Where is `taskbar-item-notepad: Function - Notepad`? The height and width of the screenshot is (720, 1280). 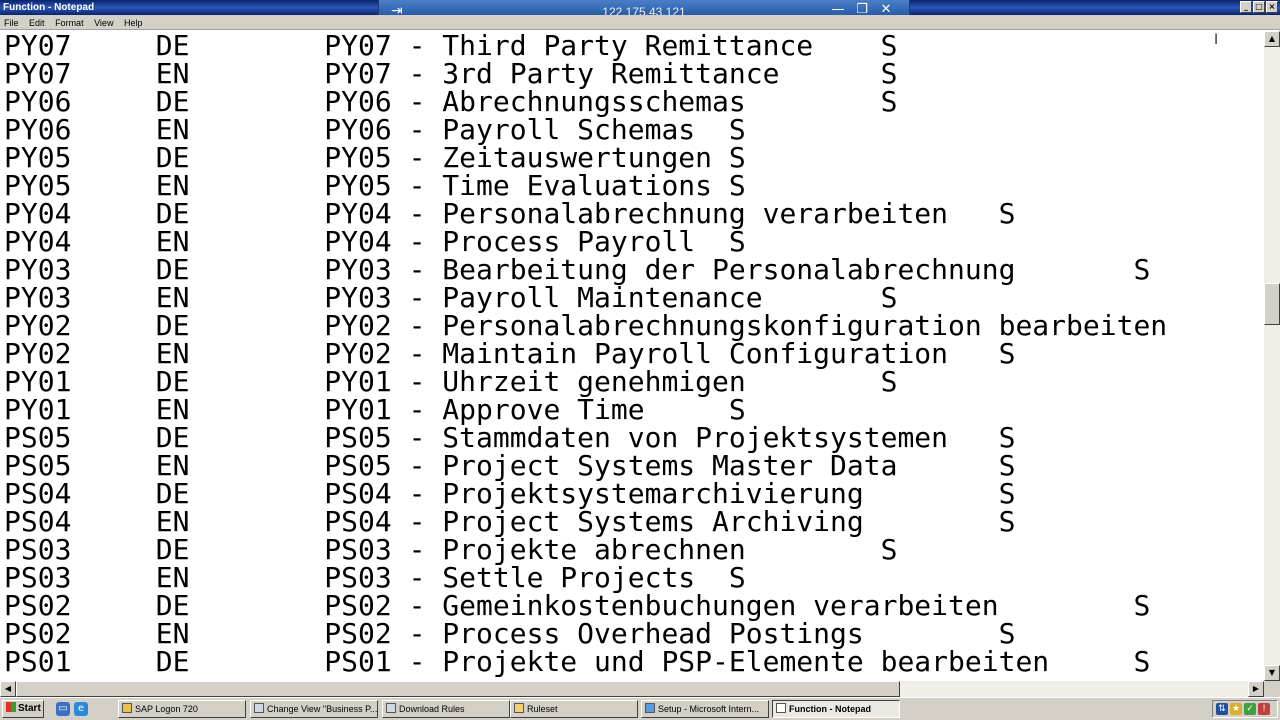
taskbar-item-notepad: Function - Notepad is located at coordinates (836, 709).